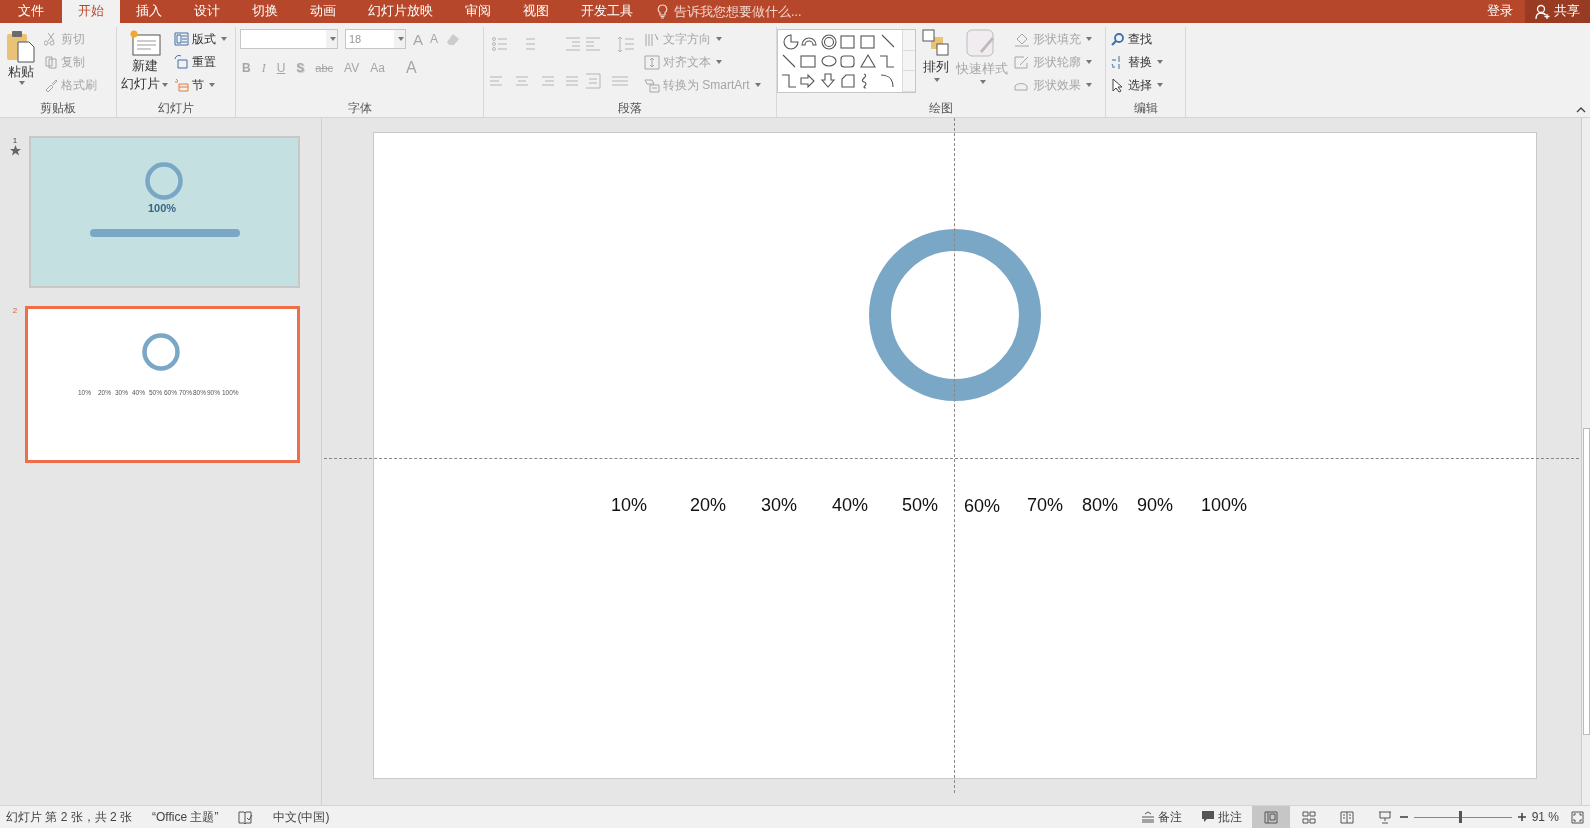 This screenshot has width=1590, height=828. Describe the element at coordinates (1557, 11) in the screenshot. I see `share-button: 共享` at that location.